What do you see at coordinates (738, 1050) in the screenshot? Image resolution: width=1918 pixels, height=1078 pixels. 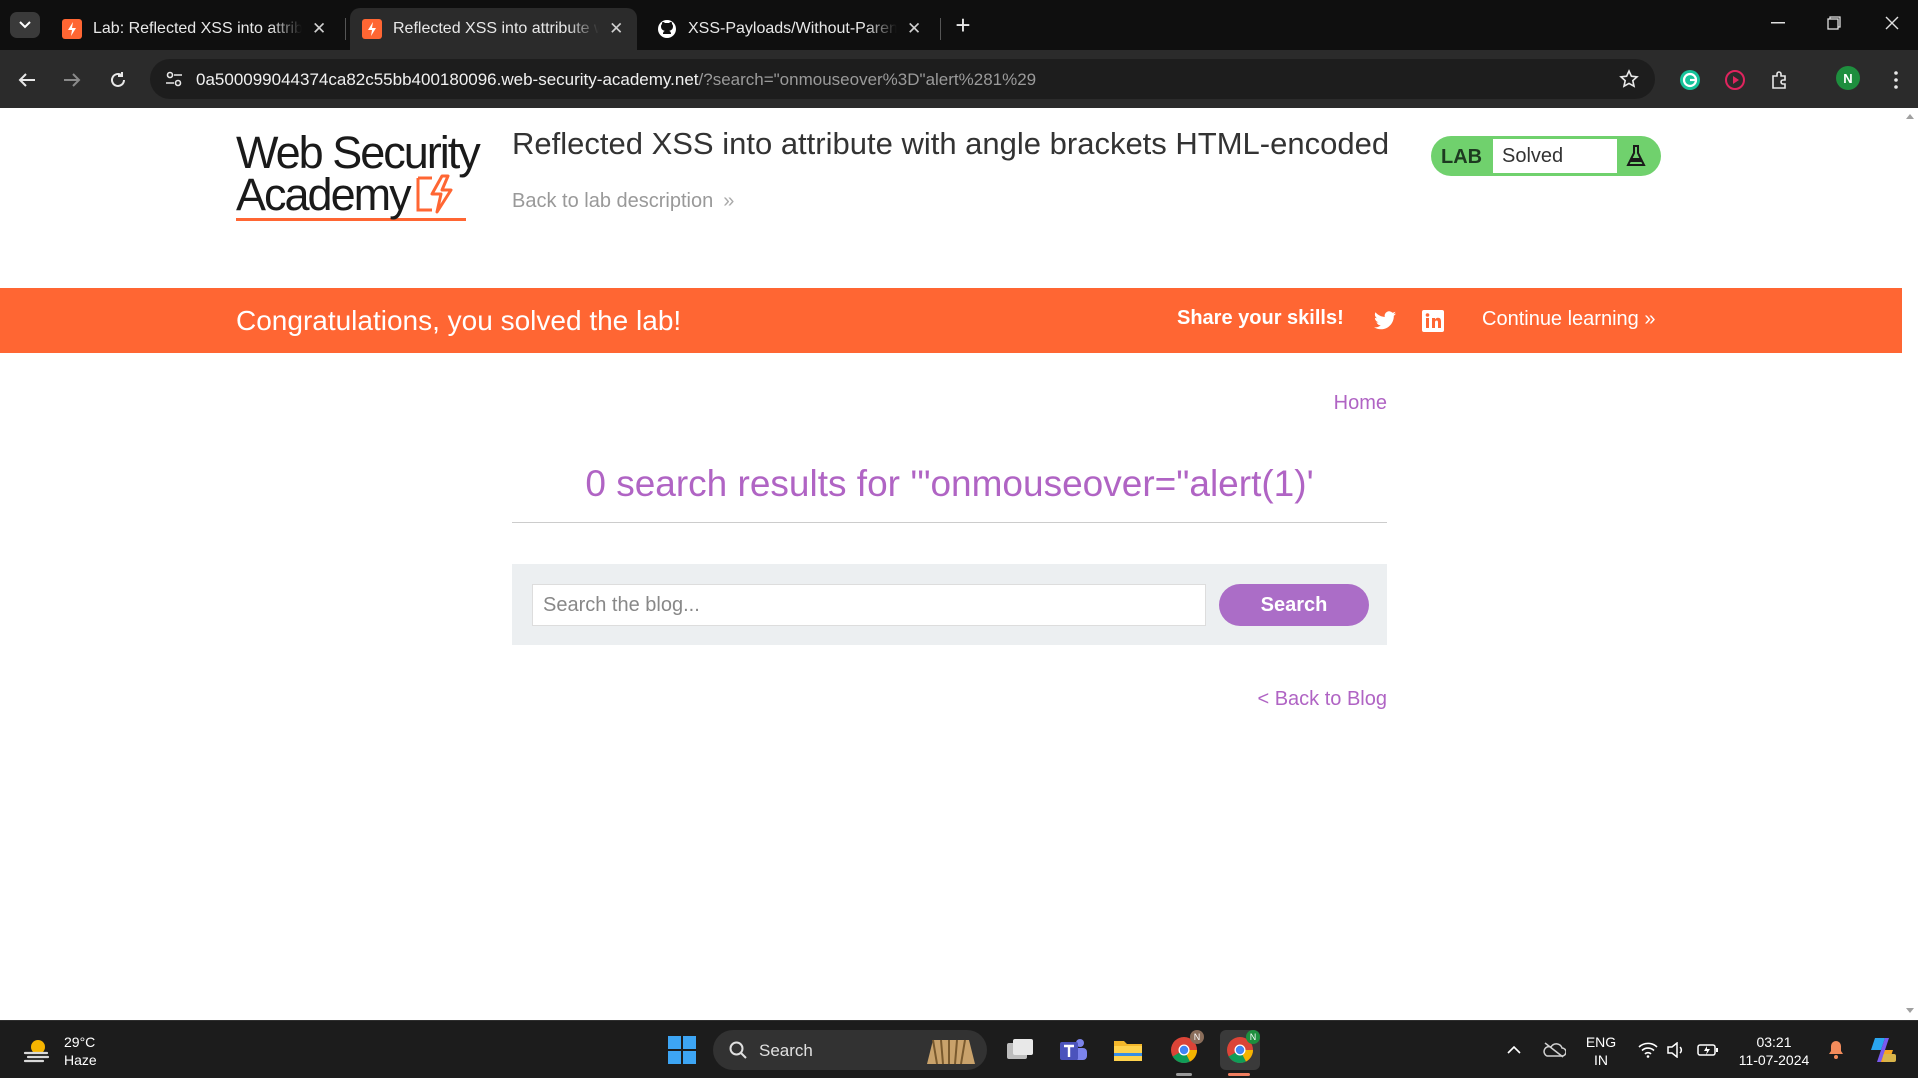 I see `search-icon` at bounding box center [738, 1050].